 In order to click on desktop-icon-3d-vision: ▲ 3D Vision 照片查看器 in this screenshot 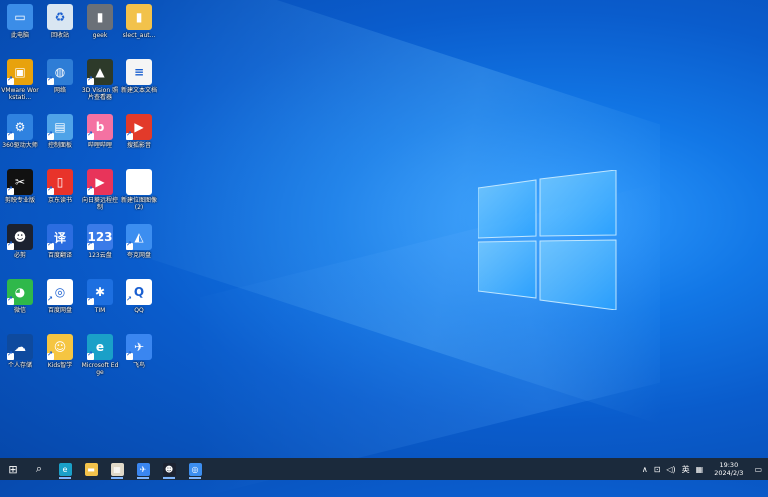, I will do `click(100, 80)`.